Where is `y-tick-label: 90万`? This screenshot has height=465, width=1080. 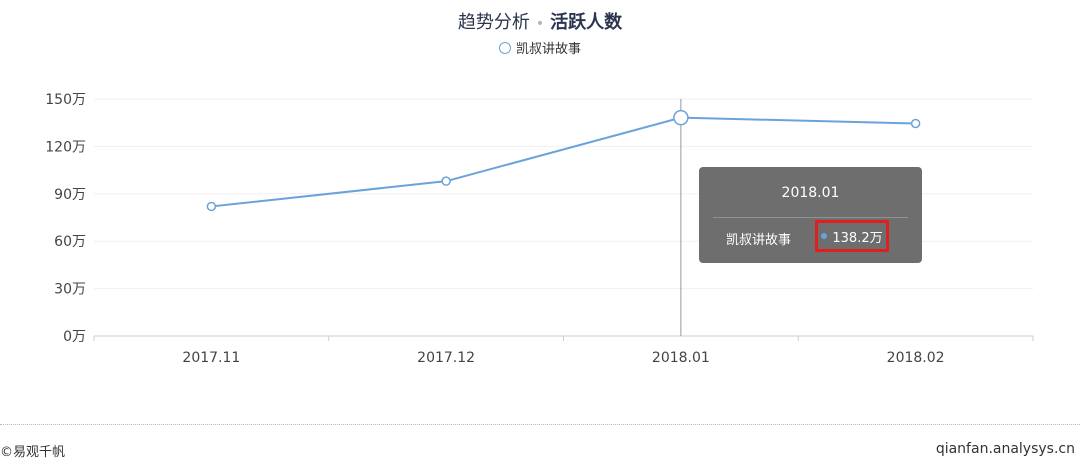
y-tick-label: 90万 is located at coordinates (70, 195).